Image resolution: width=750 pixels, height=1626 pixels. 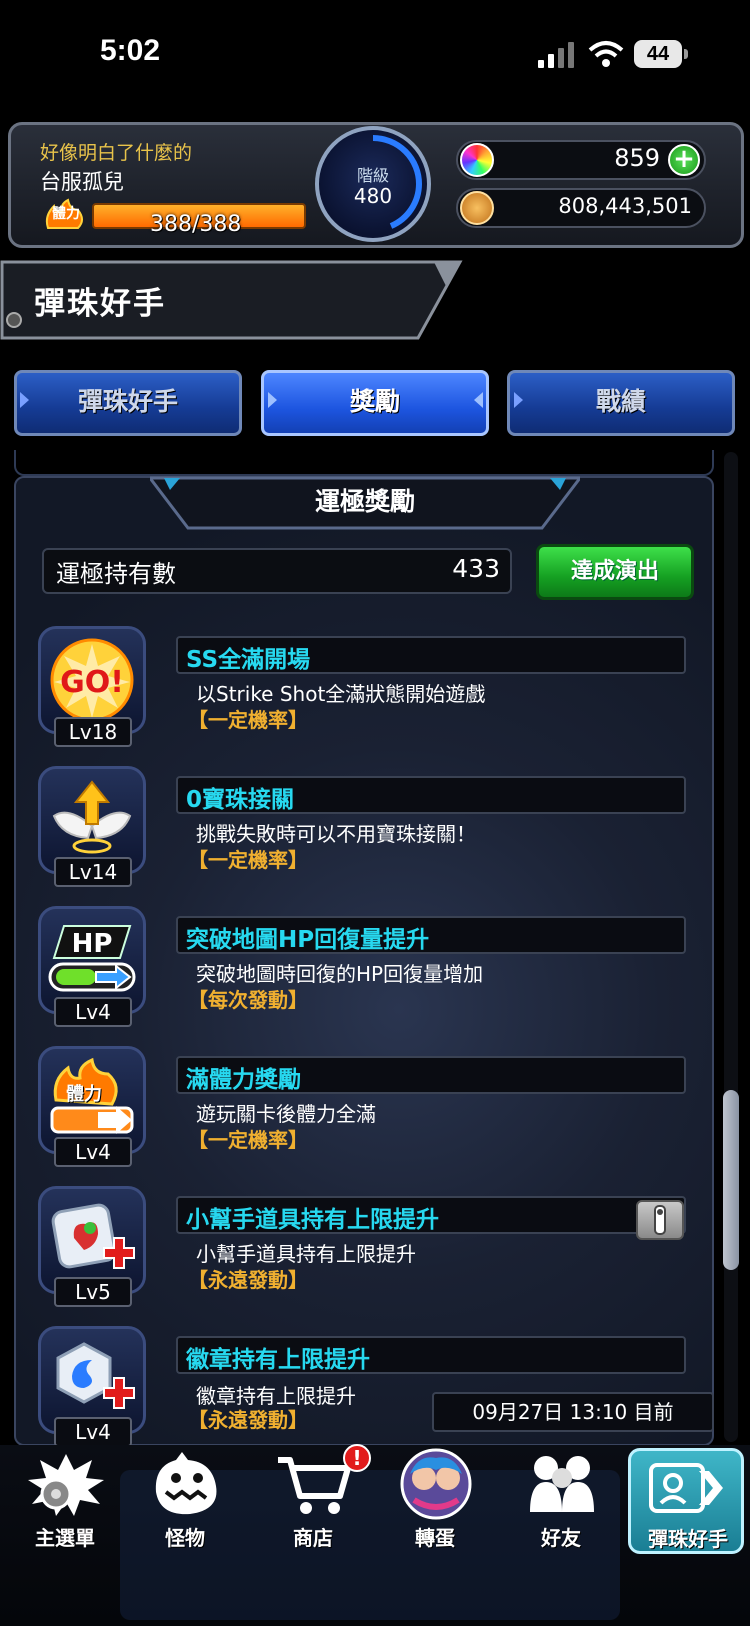 I want to click on gem-value: 859, so click(x=637, y=158).